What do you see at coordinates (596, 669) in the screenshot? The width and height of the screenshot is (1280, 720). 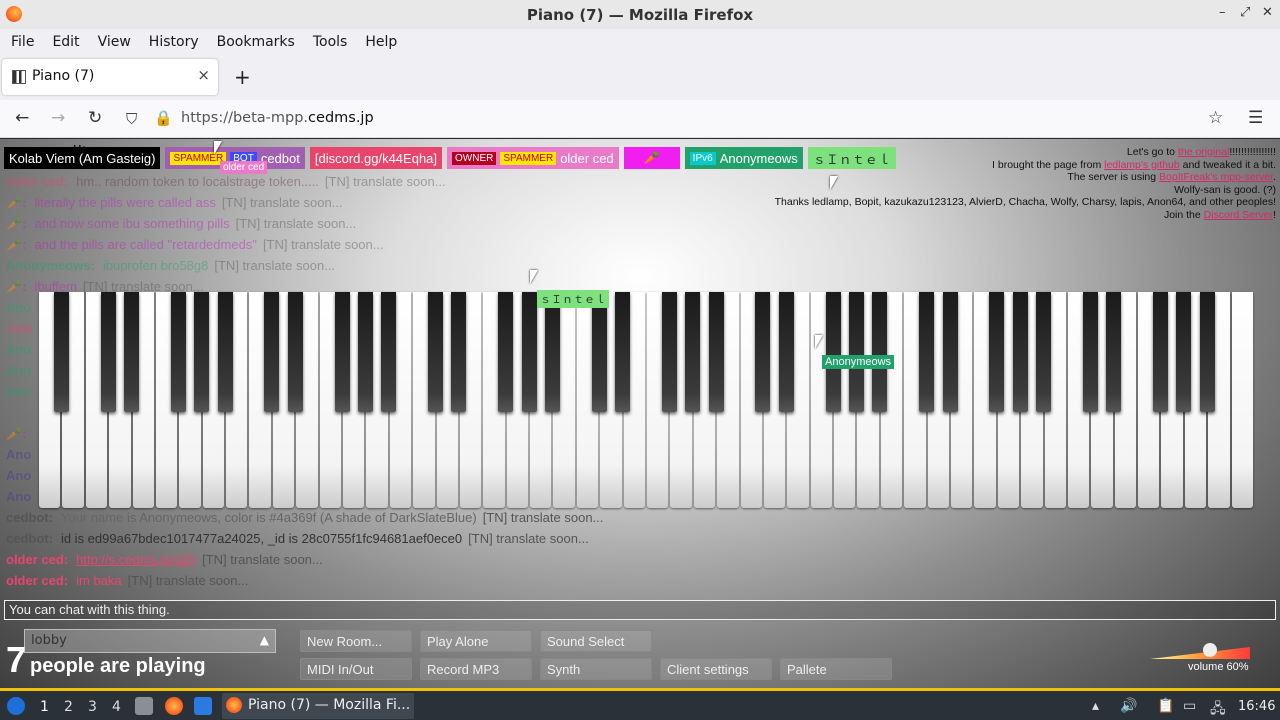 I see `synth-button: Synth` at bounding box center [596, 669].